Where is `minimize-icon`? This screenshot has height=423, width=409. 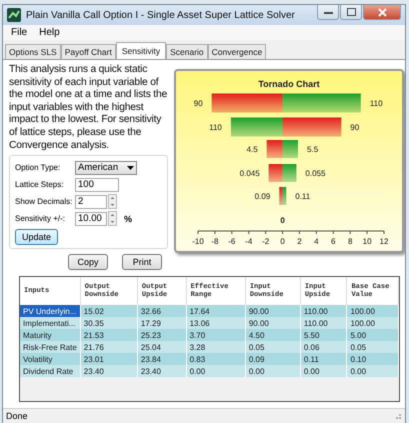
minimize-icon is located at coordinates (328, 12).